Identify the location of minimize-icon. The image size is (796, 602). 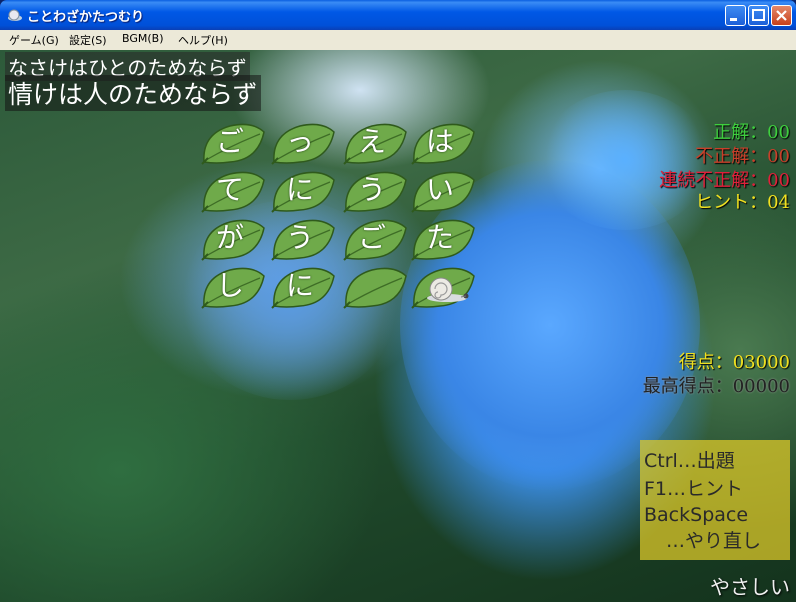
(733, 19).